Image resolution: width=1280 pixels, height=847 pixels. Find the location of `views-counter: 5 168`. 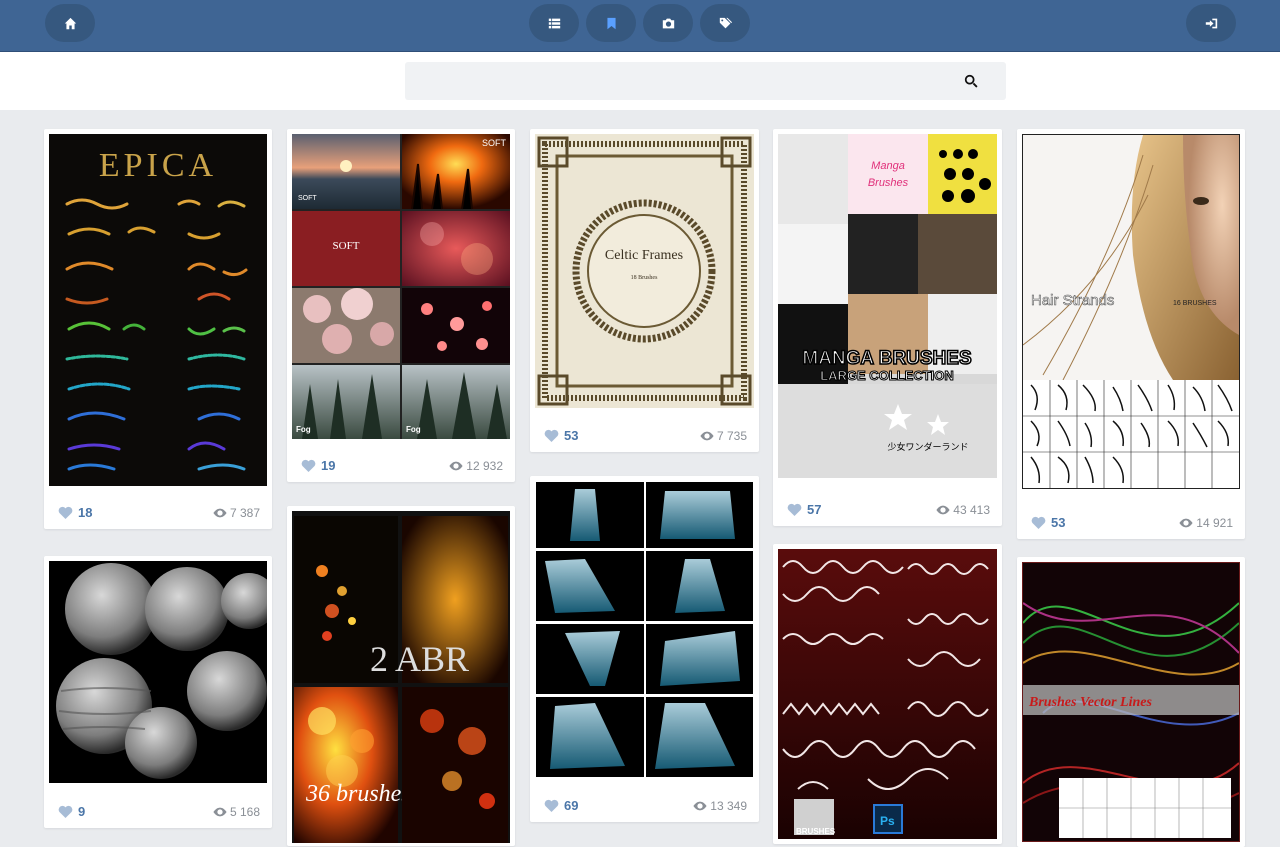

views-counter: 5 168 is located at coordinates (236, 812).